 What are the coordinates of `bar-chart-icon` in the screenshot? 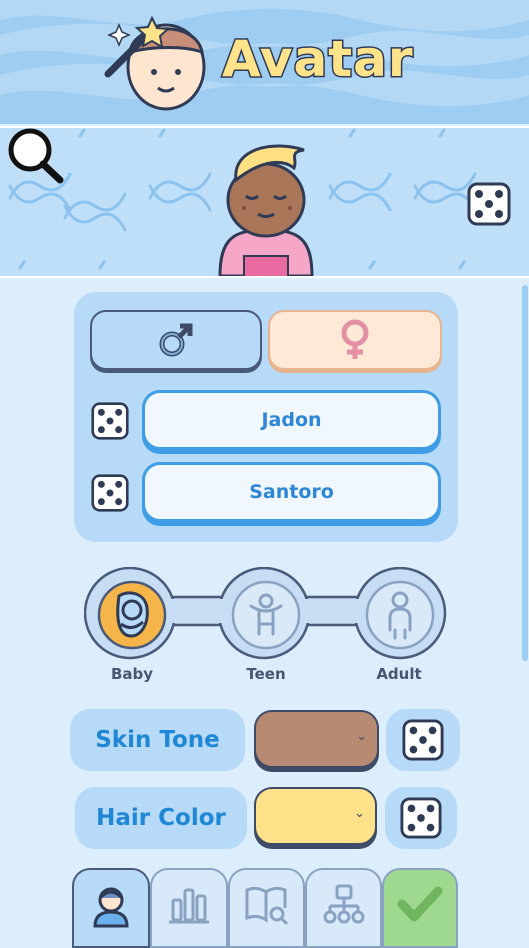 It's located at (189, 906).